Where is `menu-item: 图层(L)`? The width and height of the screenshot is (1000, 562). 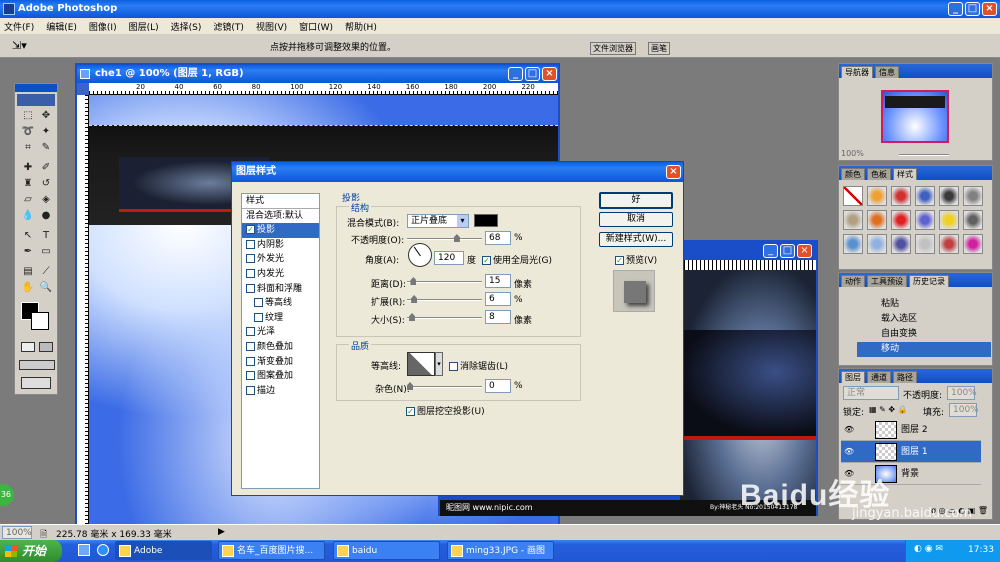
menu-item: 图层(L) is located at coordinates (144, 26).